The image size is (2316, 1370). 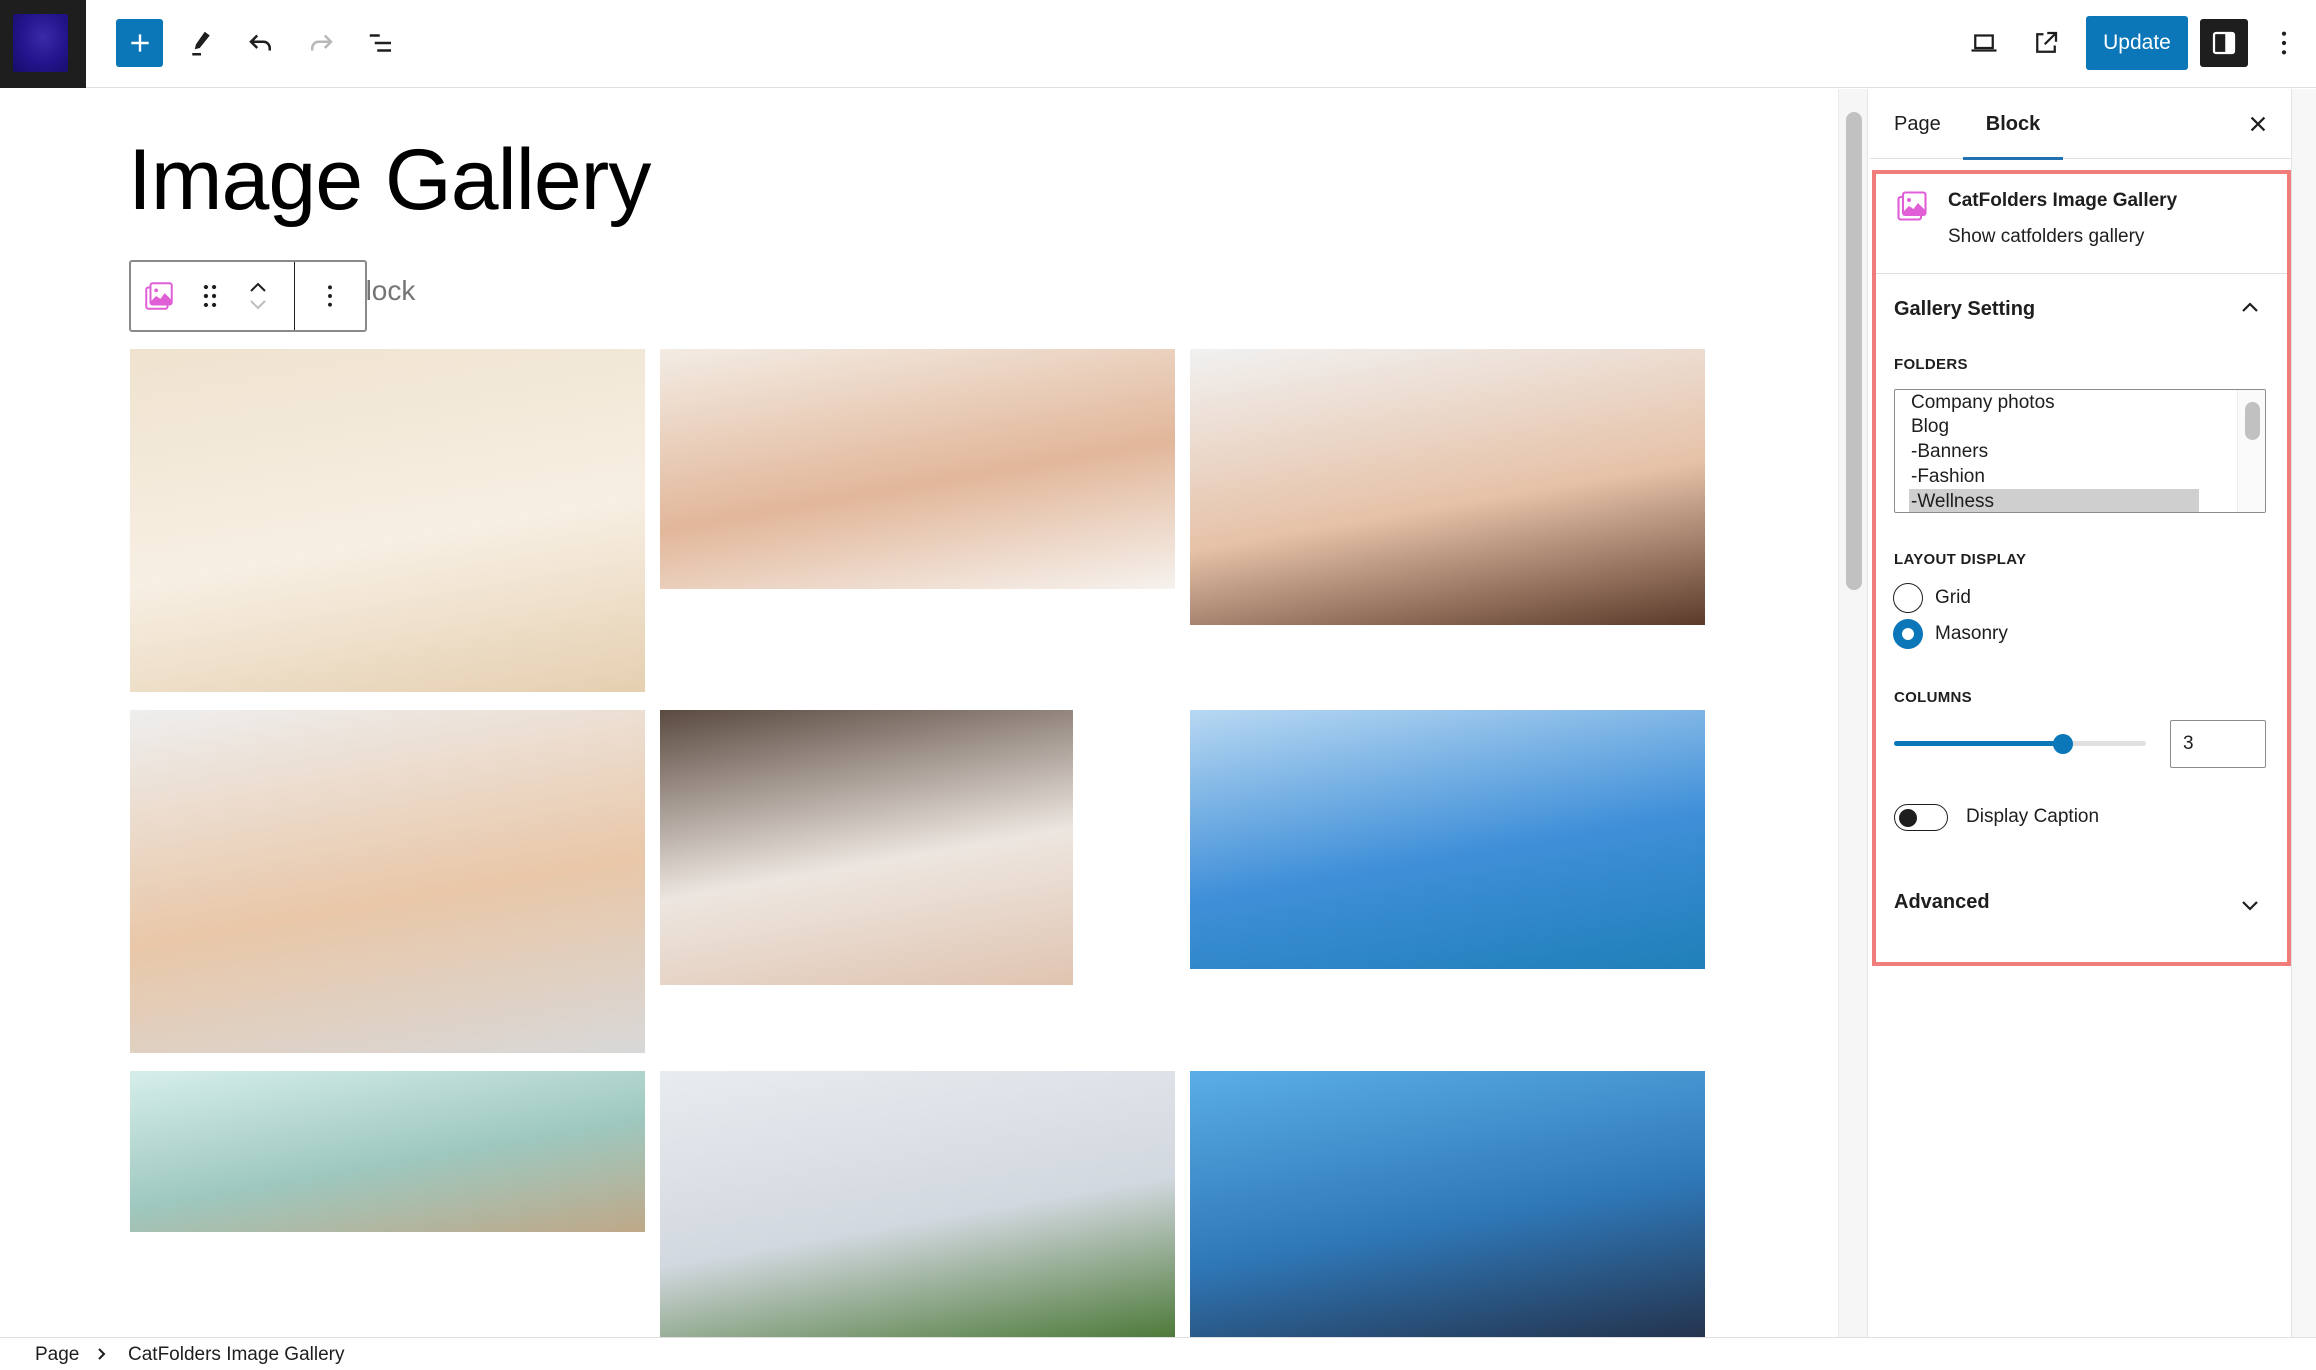 What do you see at coordinates (1949, 451) in the screenshot?
I see `folder-option: -Banners` at bounding box center [1949, 451].